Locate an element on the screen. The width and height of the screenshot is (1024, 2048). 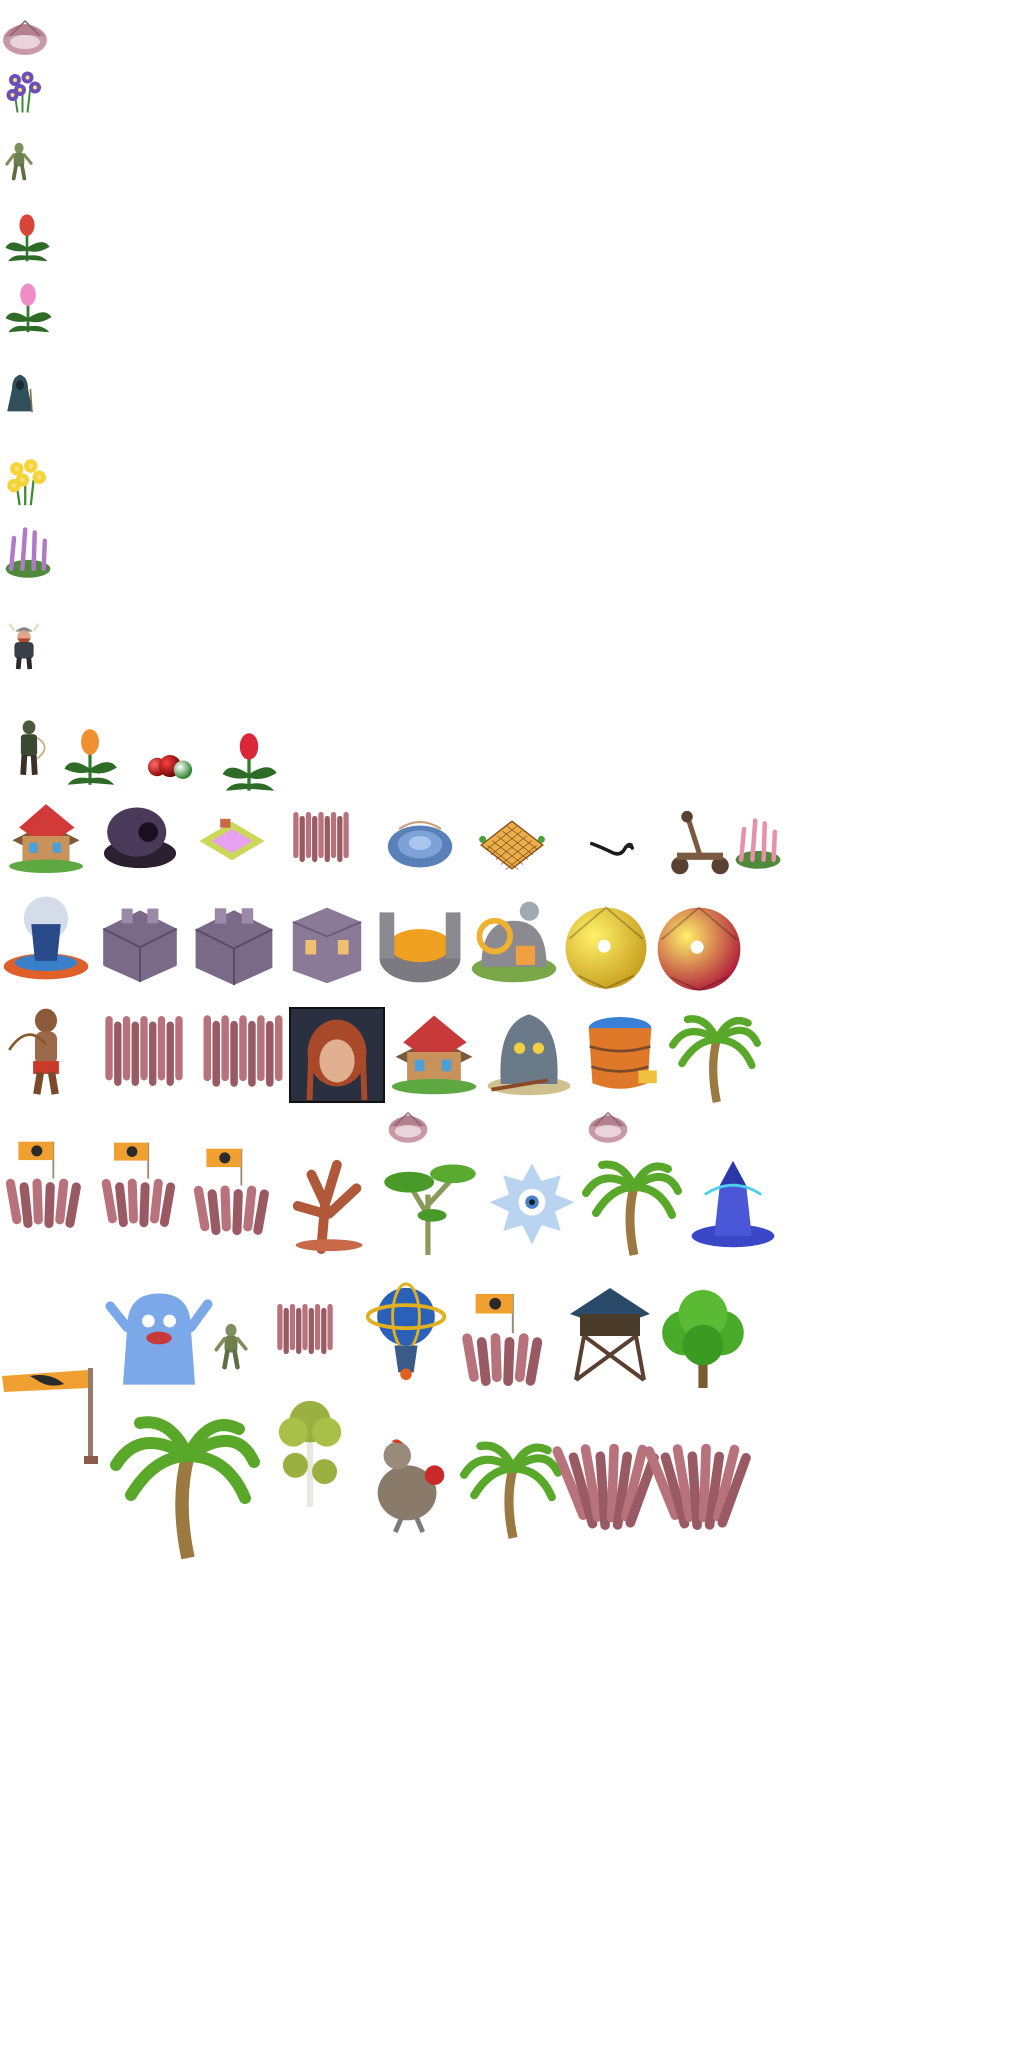
hooded-figure-icon is located at coordinates (20, 393).